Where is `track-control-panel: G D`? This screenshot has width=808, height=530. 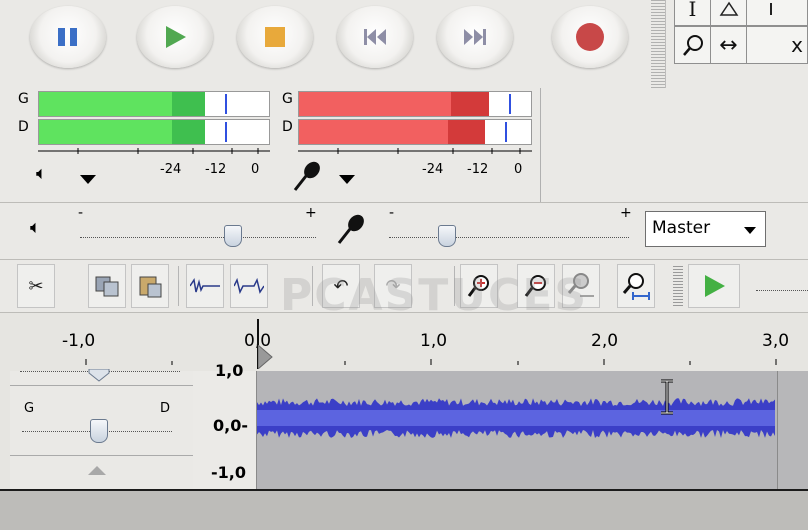
track-control-panel: G D is located at coordinates (102, 429).